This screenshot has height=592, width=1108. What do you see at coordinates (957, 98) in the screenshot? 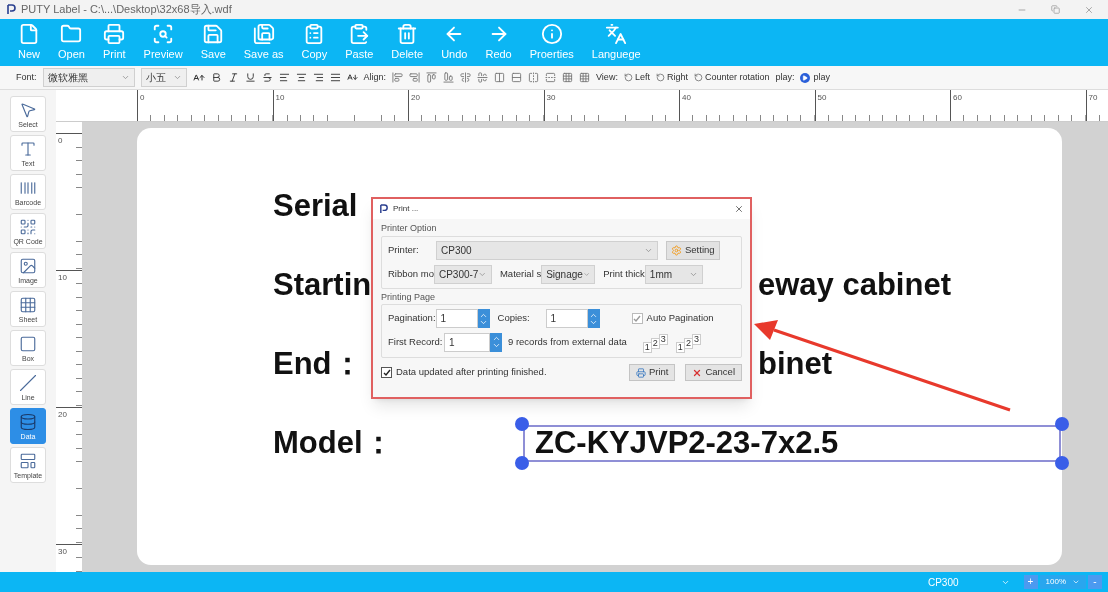
I see `ruler-number: 60` at bounding box center [957, 98].